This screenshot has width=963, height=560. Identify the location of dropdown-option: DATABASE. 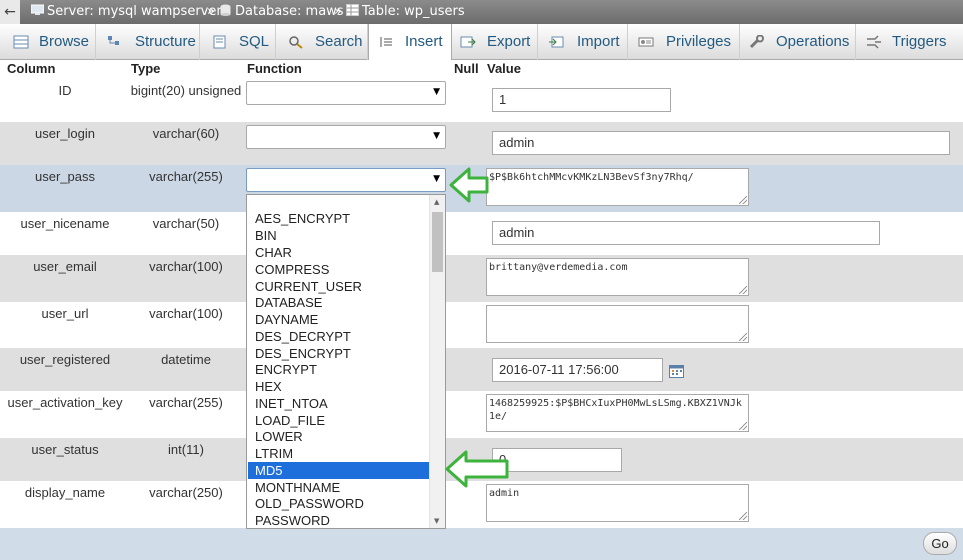
(338, 302).